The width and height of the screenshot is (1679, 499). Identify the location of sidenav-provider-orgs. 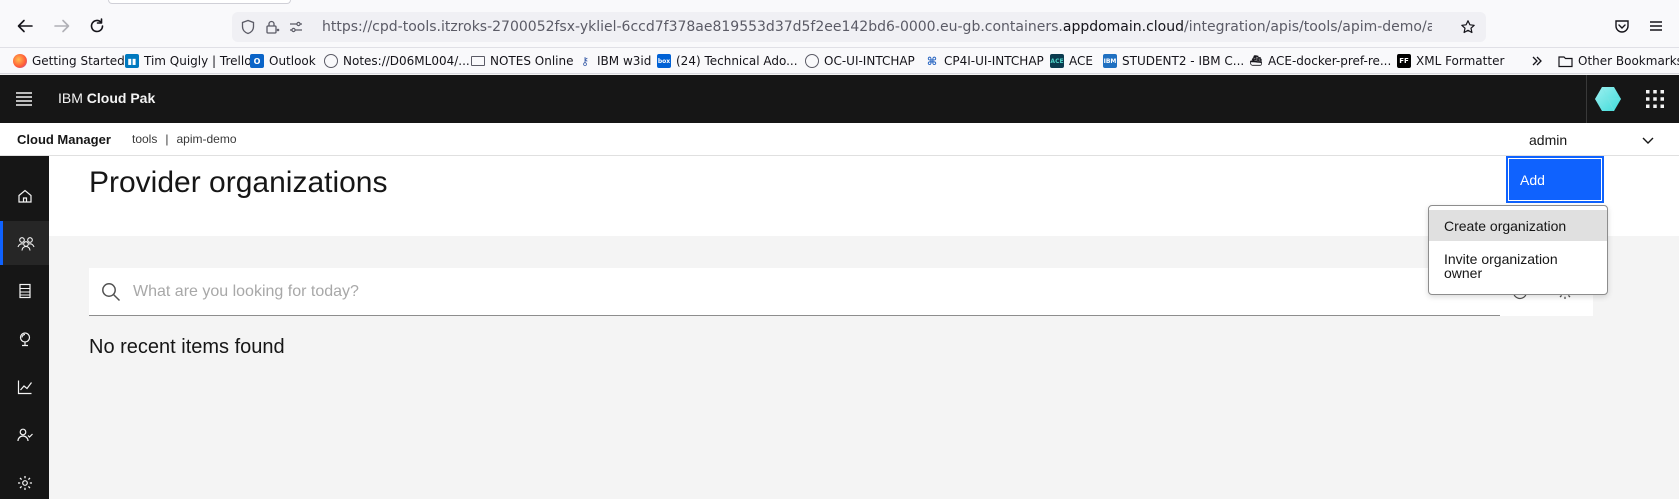
(24, 243).